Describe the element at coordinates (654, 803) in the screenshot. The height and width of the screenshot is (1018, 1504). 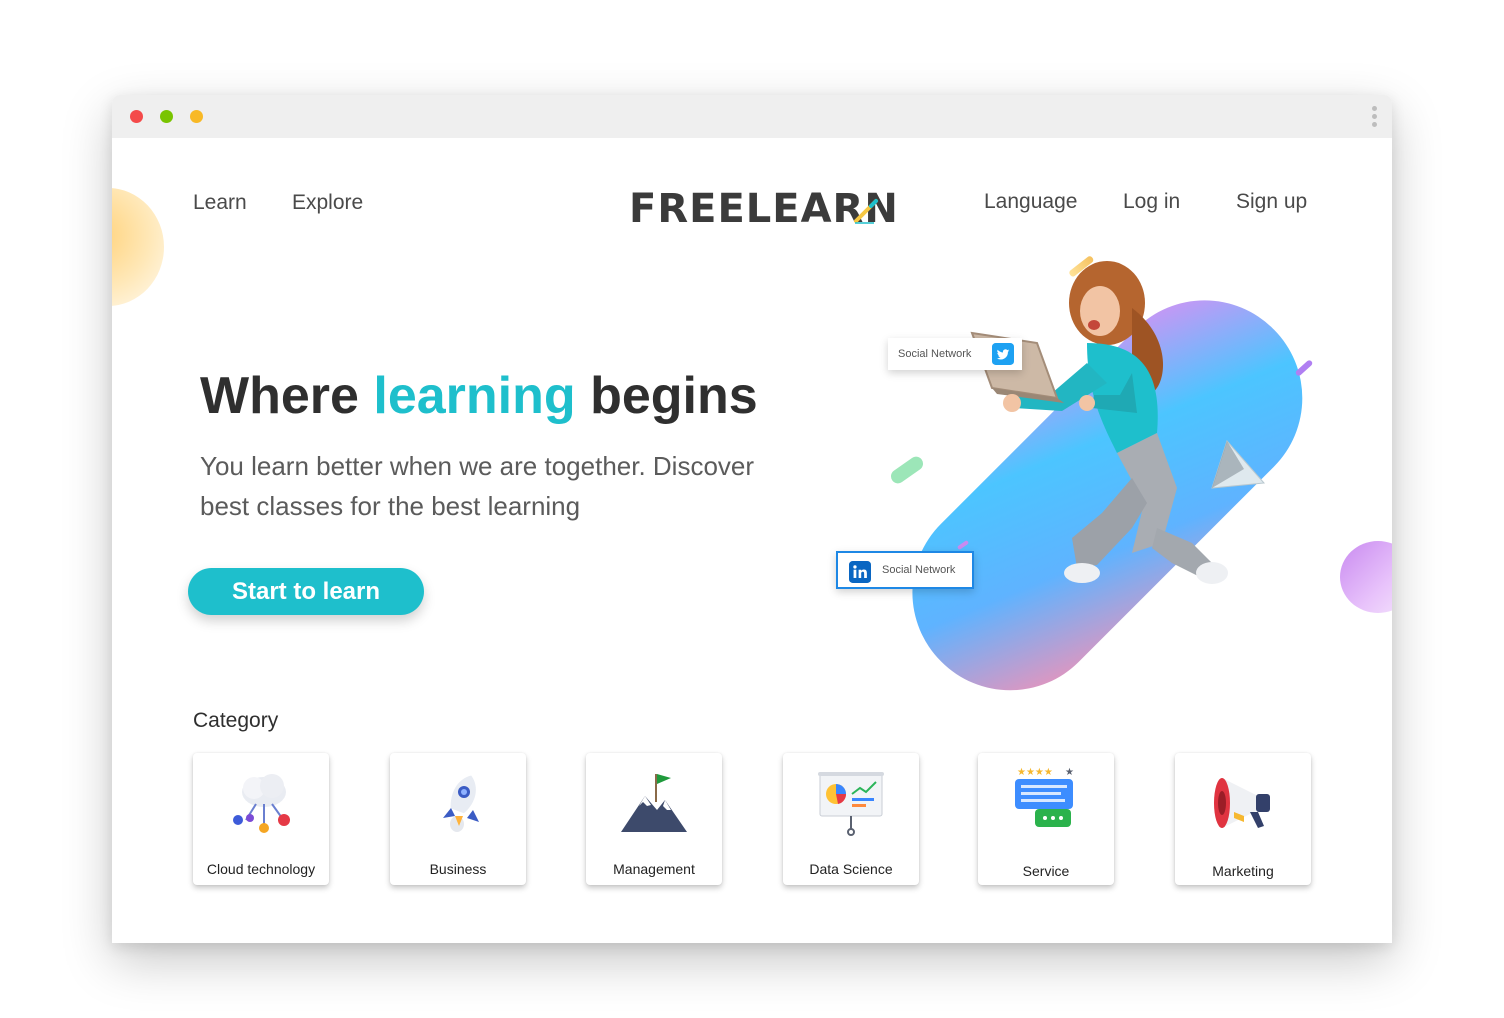
I see `mountain-flag-icon` at that location.